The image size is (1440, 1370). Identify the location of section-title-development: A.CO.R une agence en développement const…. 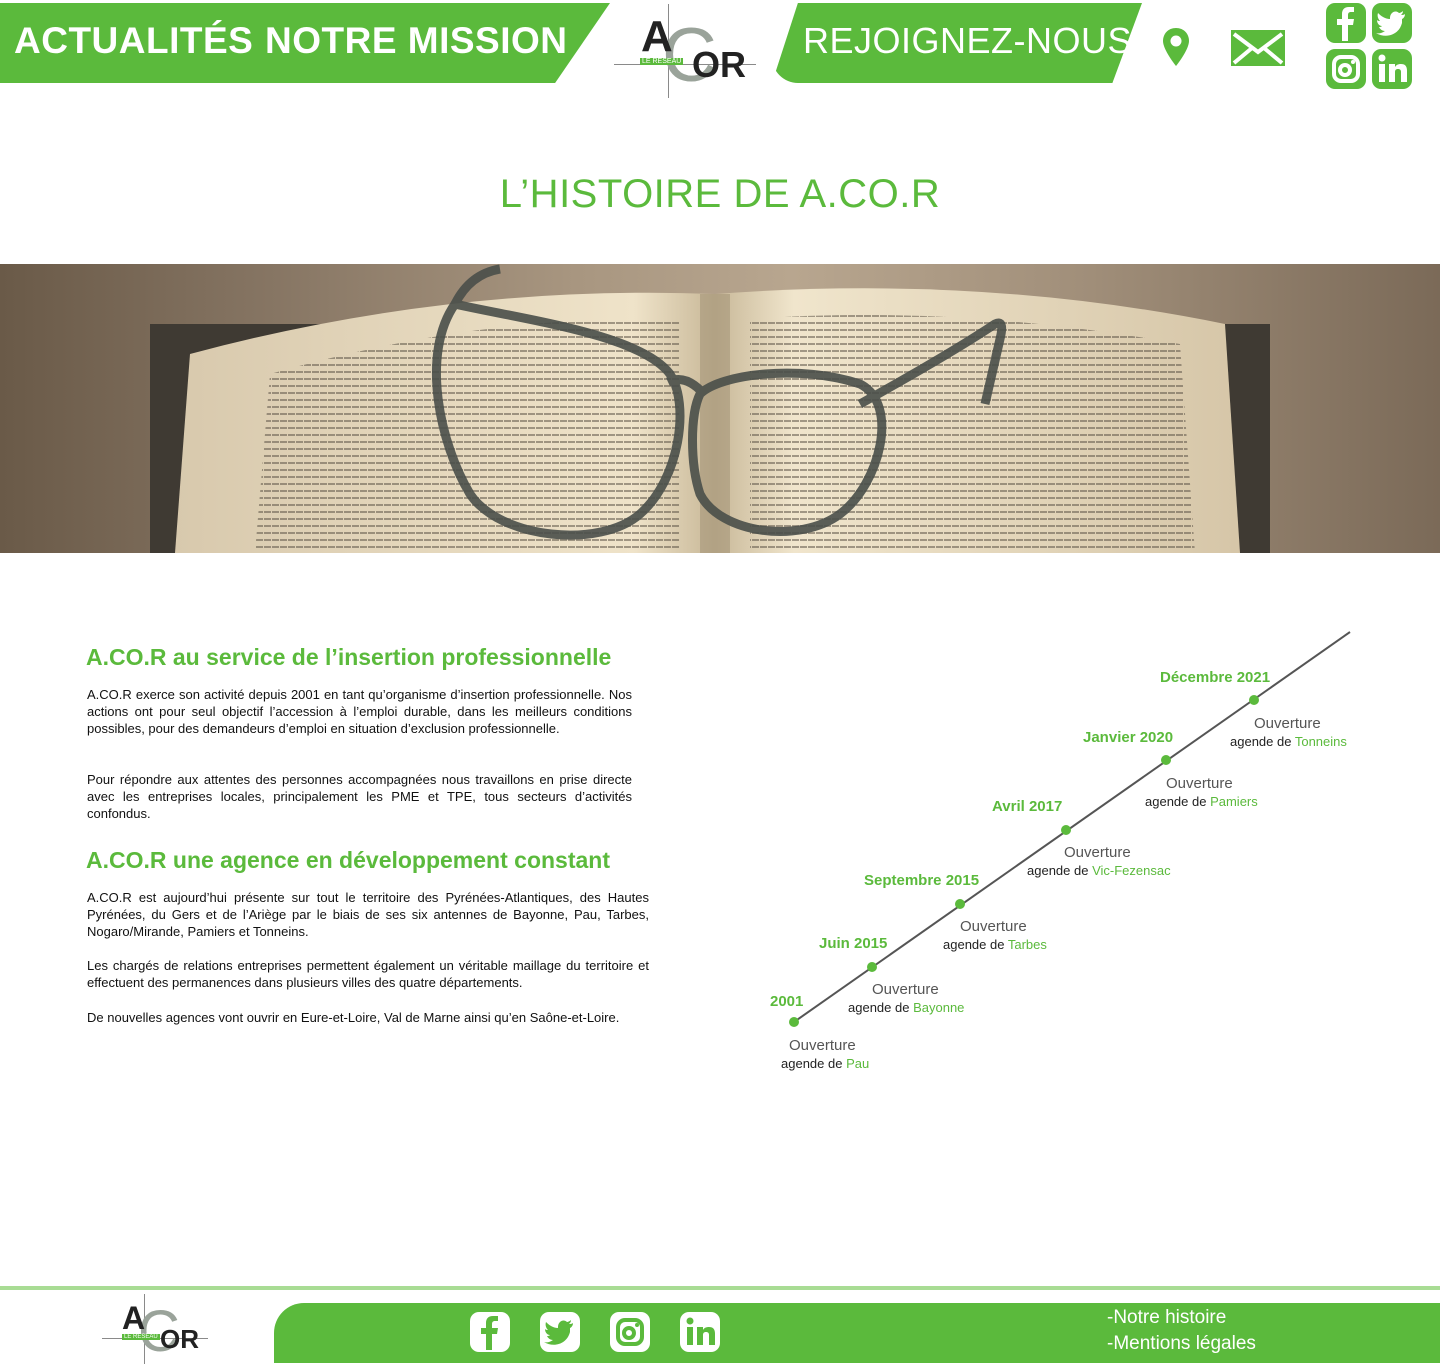
(348, 860).